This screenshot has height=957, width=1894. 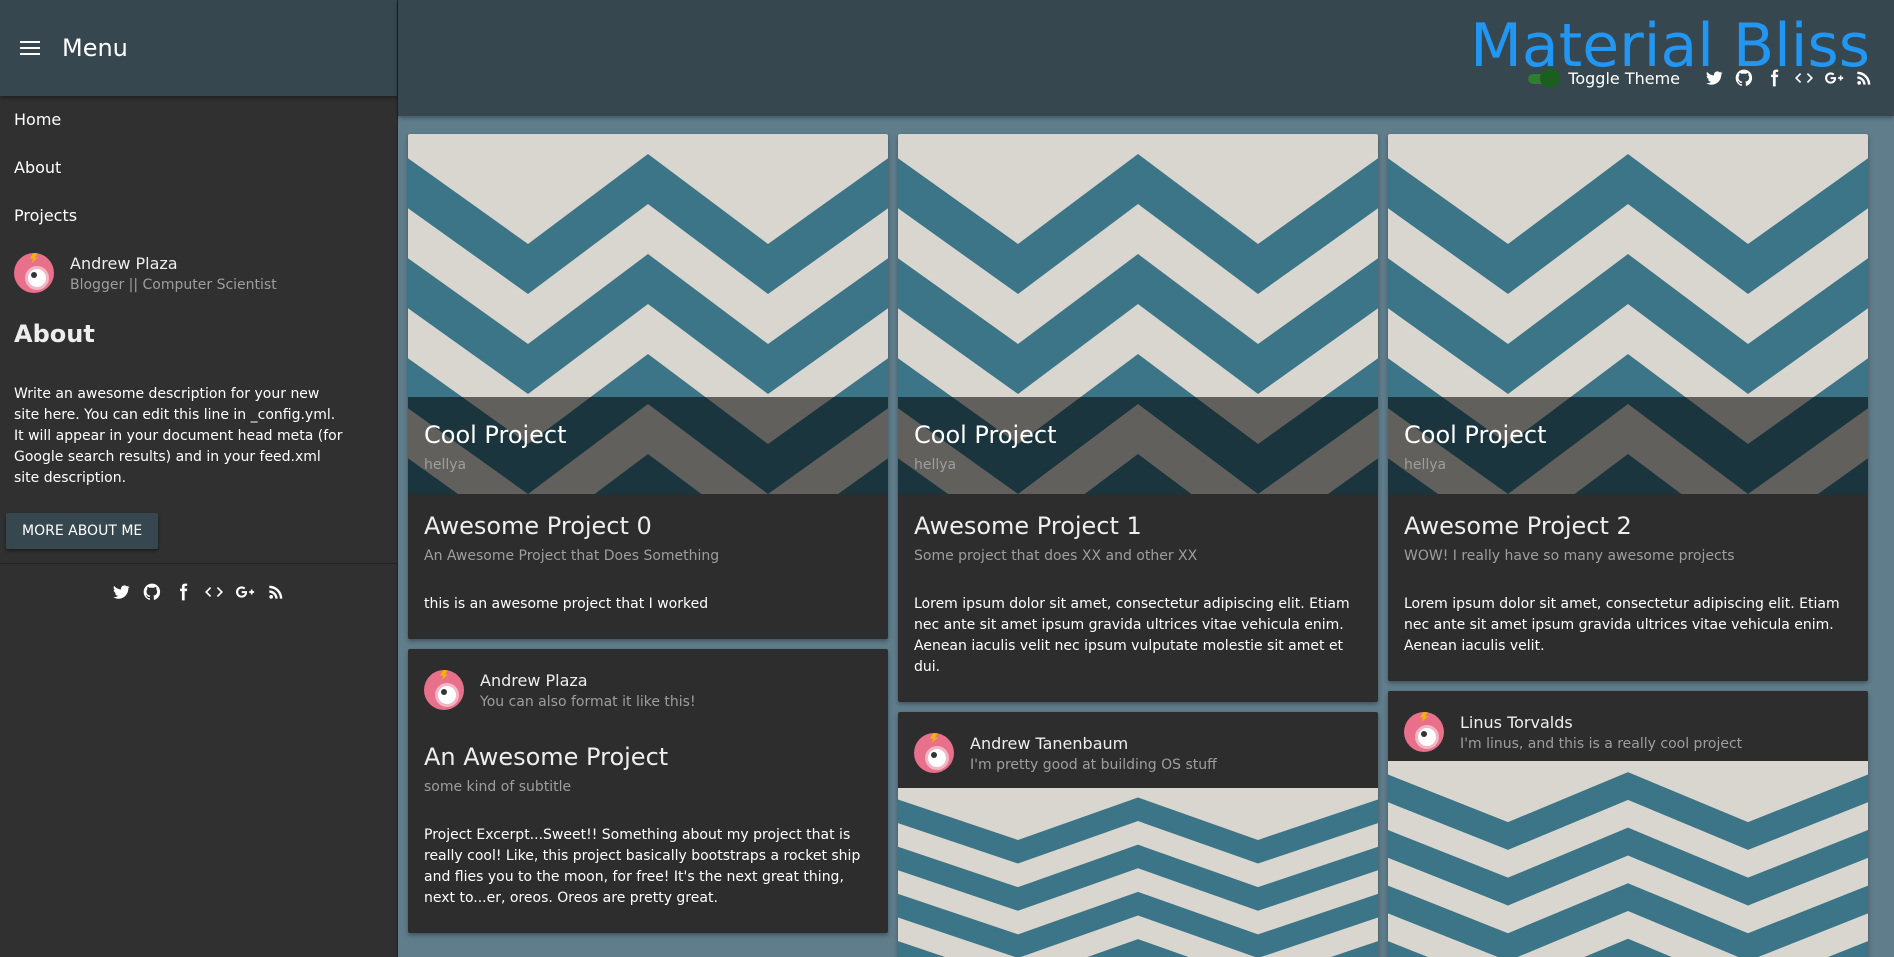 I want to click on card-subtitle: some kind of subtitle, so click(x=498, y=787).